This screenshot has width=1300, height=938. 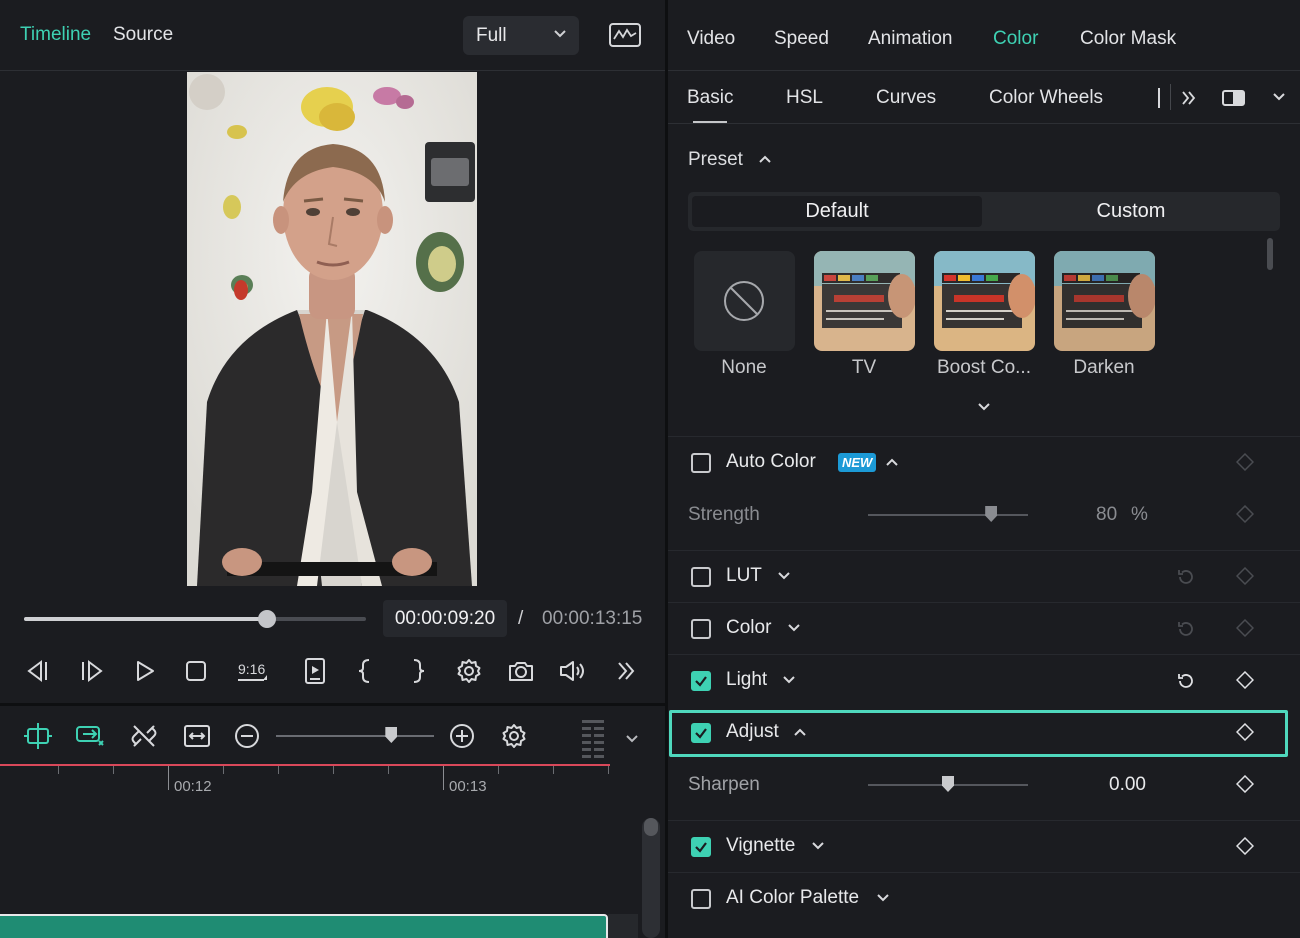 I want to click on new-badge: NEW, so click(x=857, y=462).